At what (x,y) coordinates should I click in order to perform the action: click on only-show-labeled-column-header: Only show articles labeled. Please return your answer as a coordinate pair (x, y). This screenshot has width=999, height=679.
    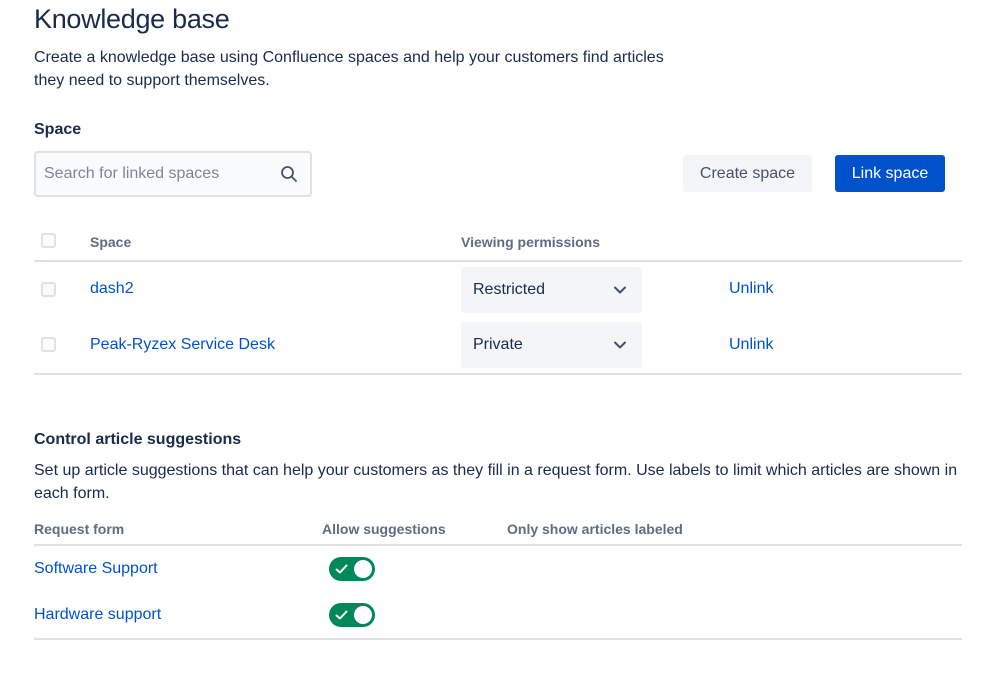
    Looking at the image, I should click on (595, 529).